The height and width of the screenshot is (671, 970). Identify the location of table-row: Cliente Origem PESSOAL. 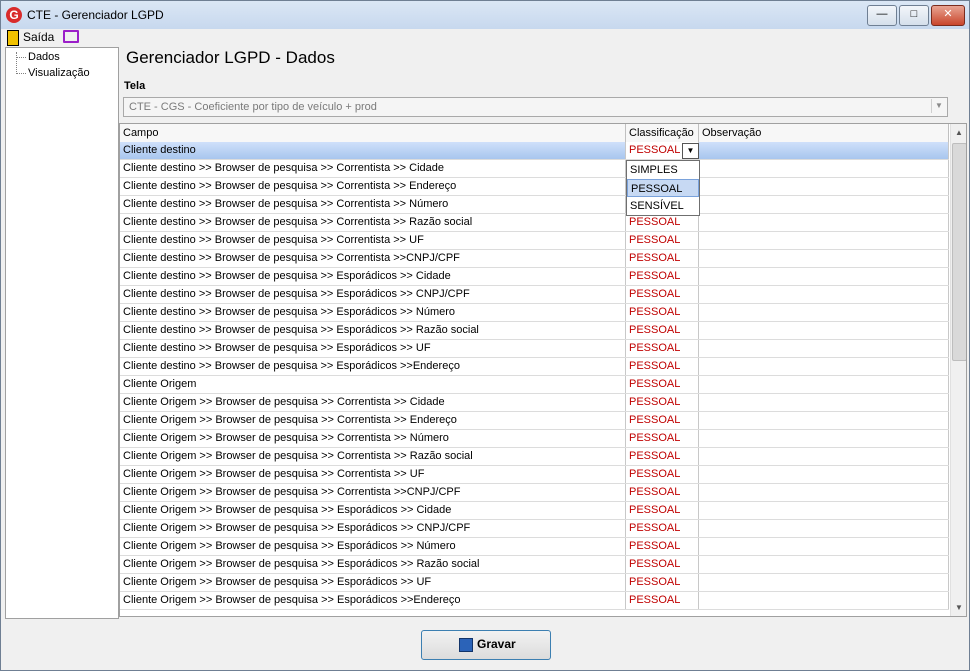
(534, 385).